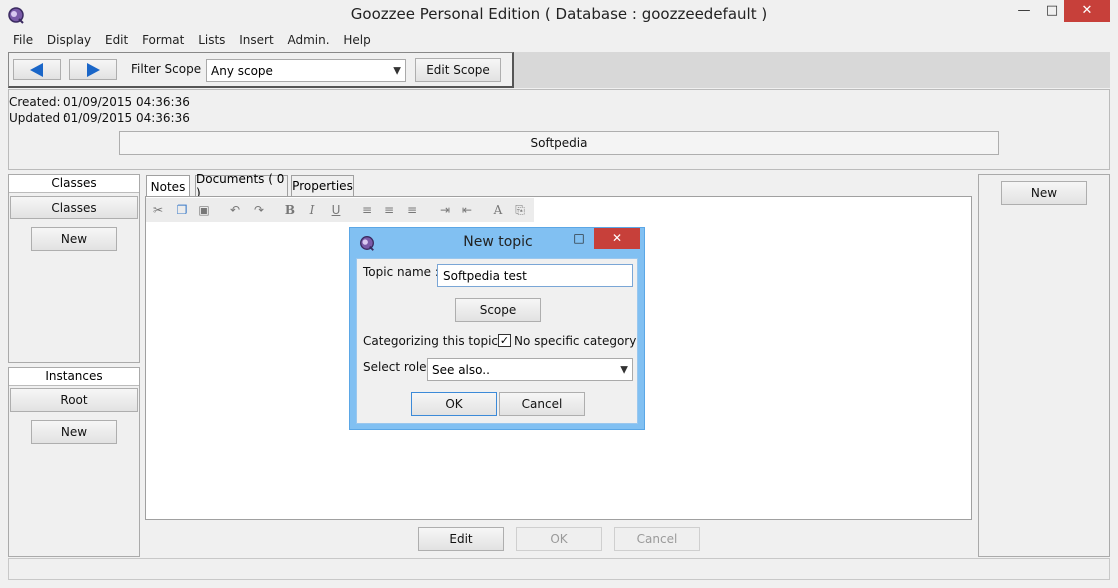 This screenshot has height=588, width=1118. I want to click on instances-panel: Instances Root New, so click(74, 462).